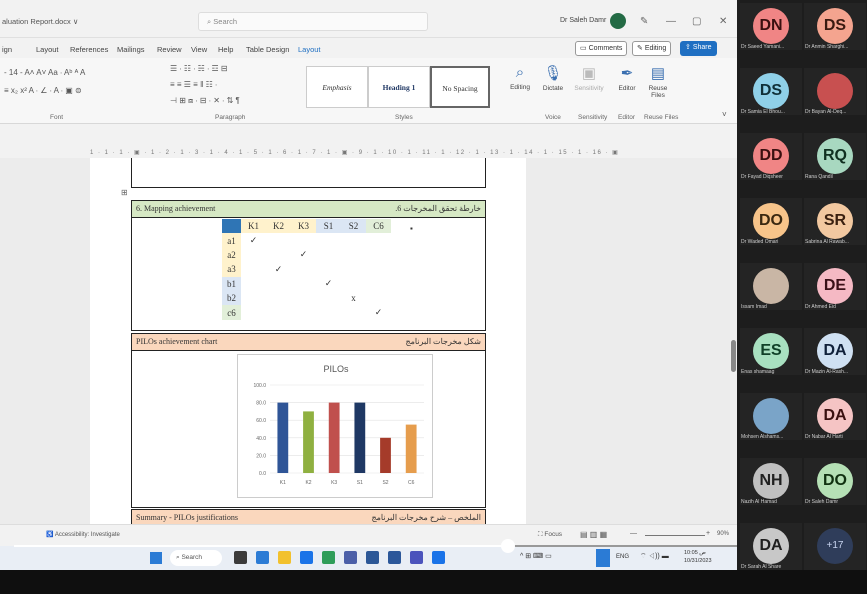  I want to click on participant-tile: DO Dr Waded Omari, so click(771, 221).